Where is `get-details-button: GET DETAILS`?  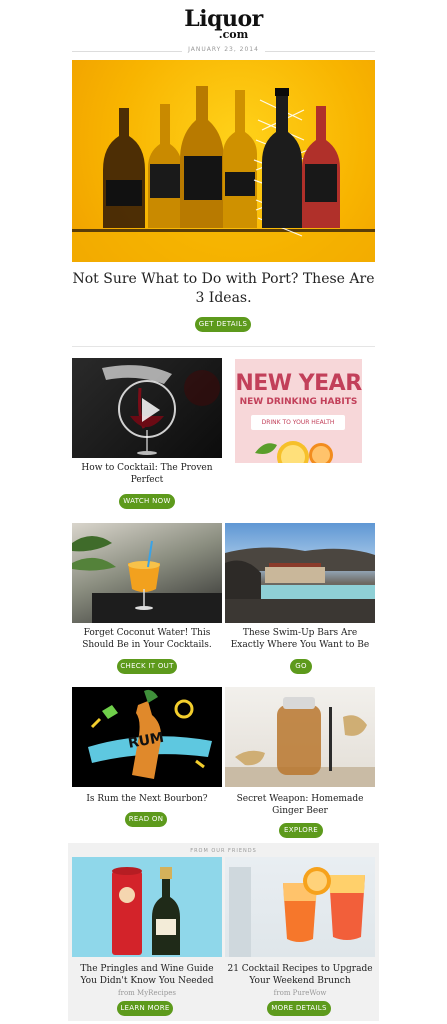
get-details-button: GET DETAILS is located at coordinates (223, 324).